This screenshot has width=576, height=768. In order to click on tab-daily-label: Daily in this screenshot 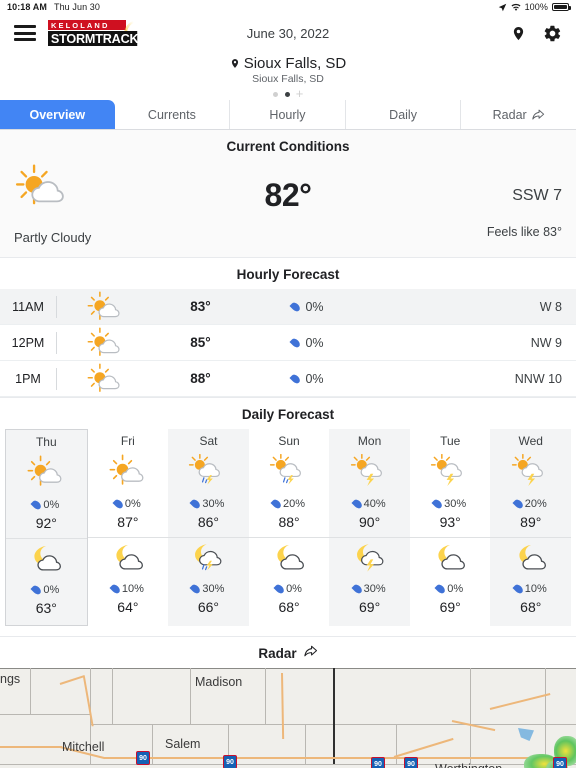, I will do `click(403, 114)`.